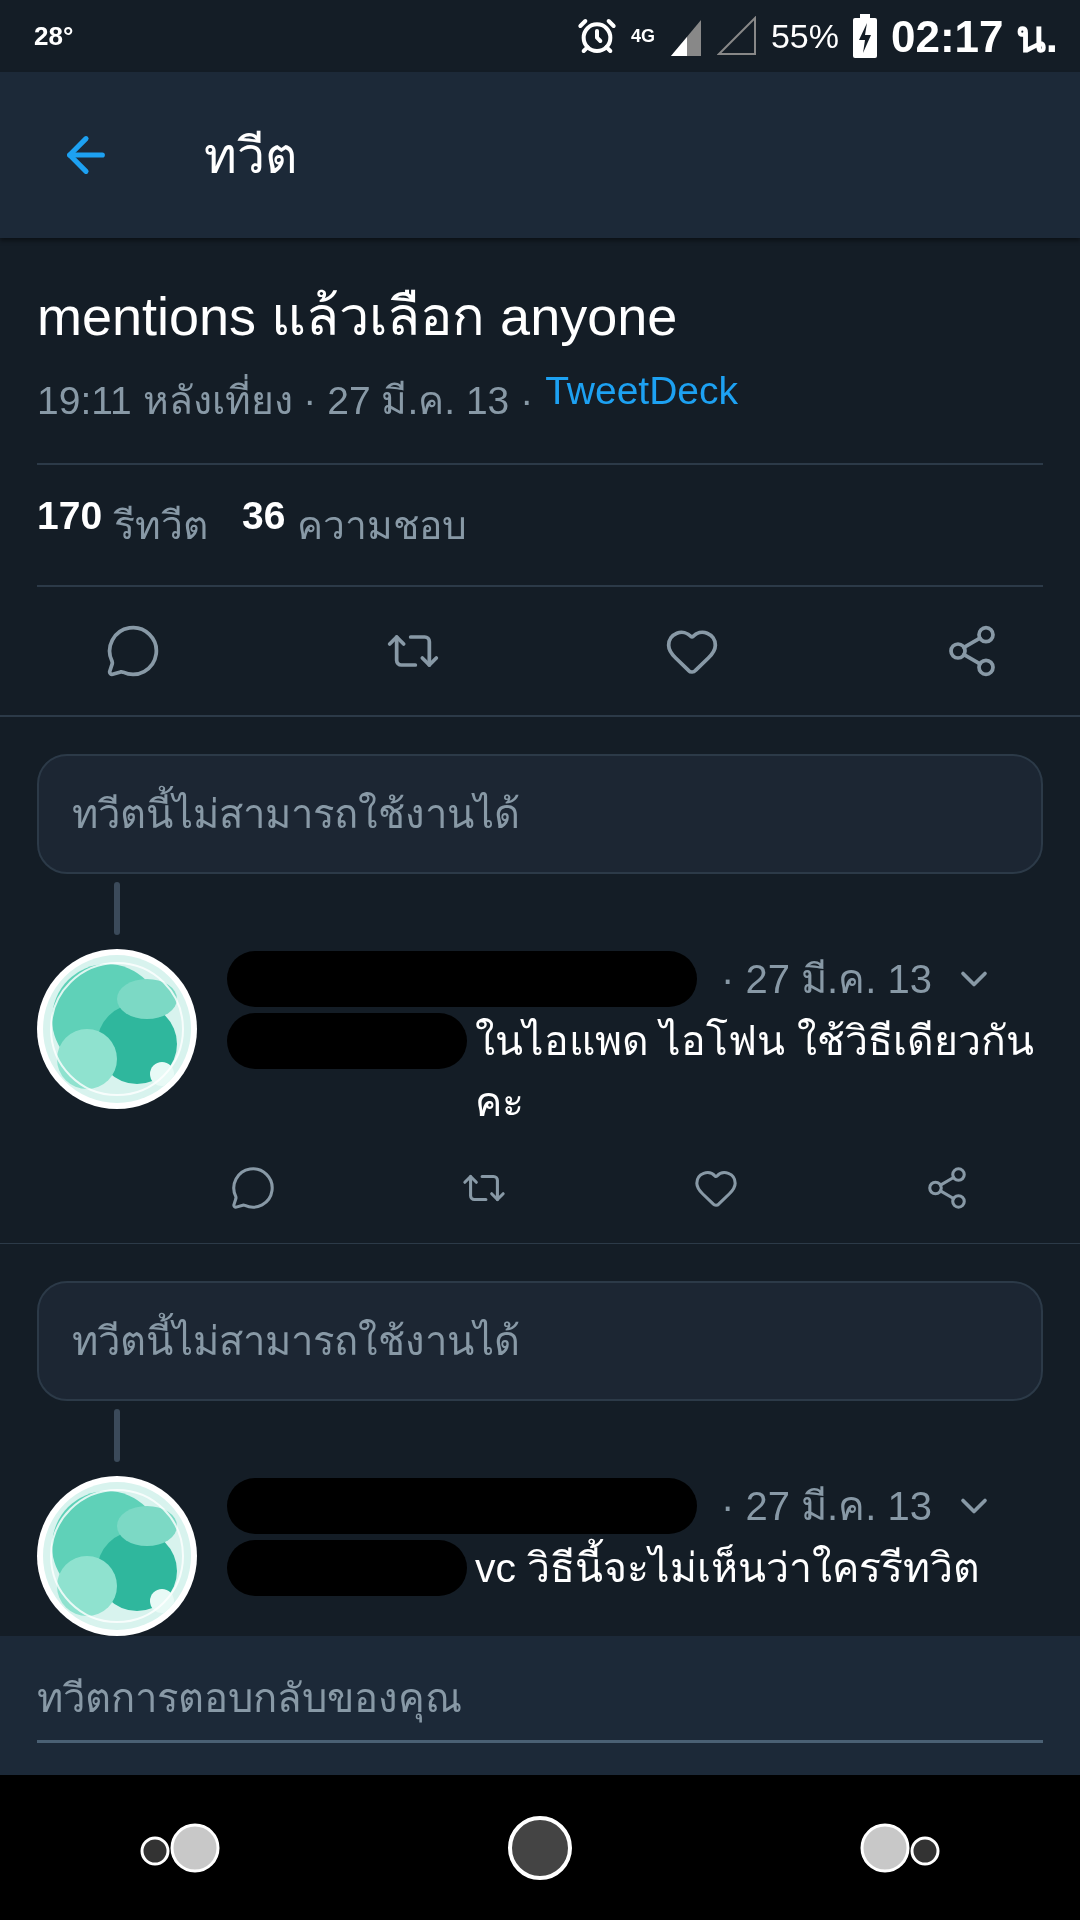 The image size is (1080, 1920). What do you see at coordinates (285, 399) in the screenshot?
I see `tweet-timestamp: 19:11 หลังเที่ยง · 27 มี.ค. 13 ·` at bounding box center [285, 399].